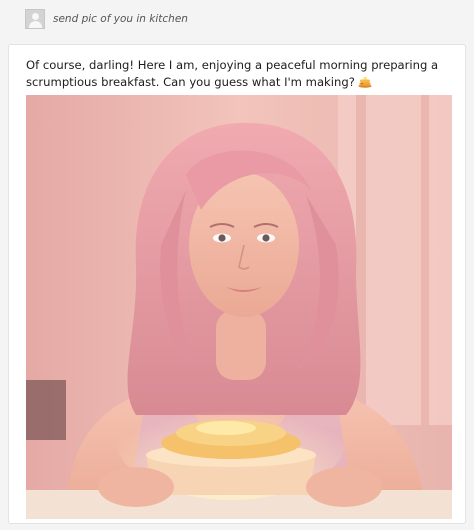  I want to click on user-avatar-icon, so click(35, 19).